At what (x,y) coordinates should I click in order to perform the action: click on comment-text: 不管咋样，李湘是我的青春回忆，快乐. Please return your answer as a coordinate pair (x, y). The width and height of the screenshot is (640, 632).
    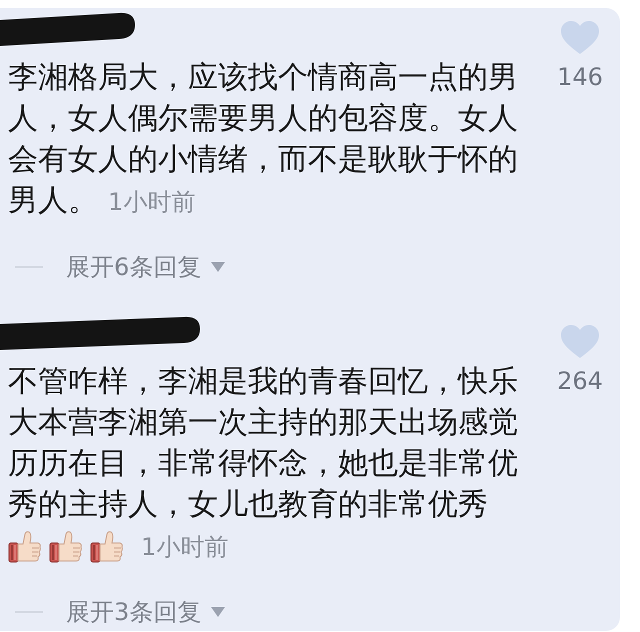
    Looking at the image, I should click on (263, 382).